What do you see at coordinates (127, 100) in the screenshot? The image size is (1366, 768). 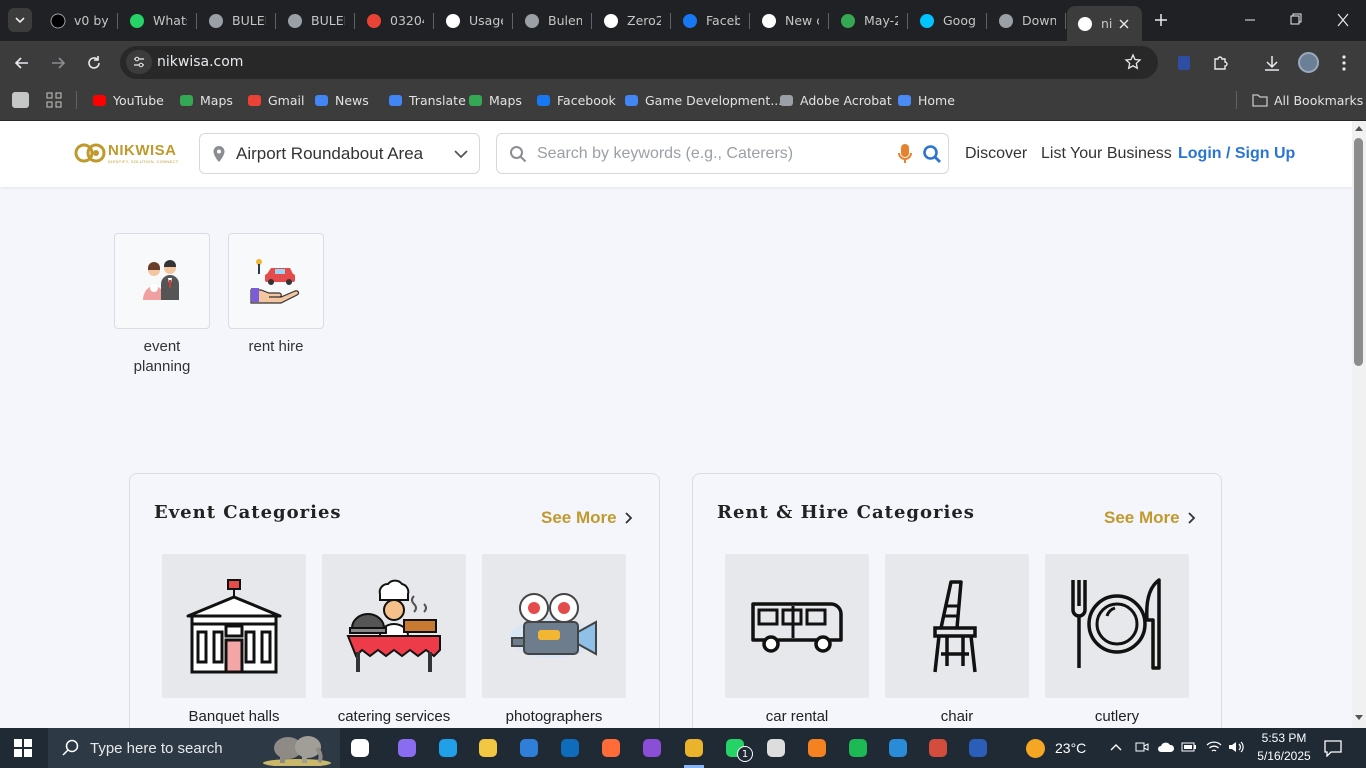 I see `bookmark-item: YouTube` at bounding box center [127, 100].